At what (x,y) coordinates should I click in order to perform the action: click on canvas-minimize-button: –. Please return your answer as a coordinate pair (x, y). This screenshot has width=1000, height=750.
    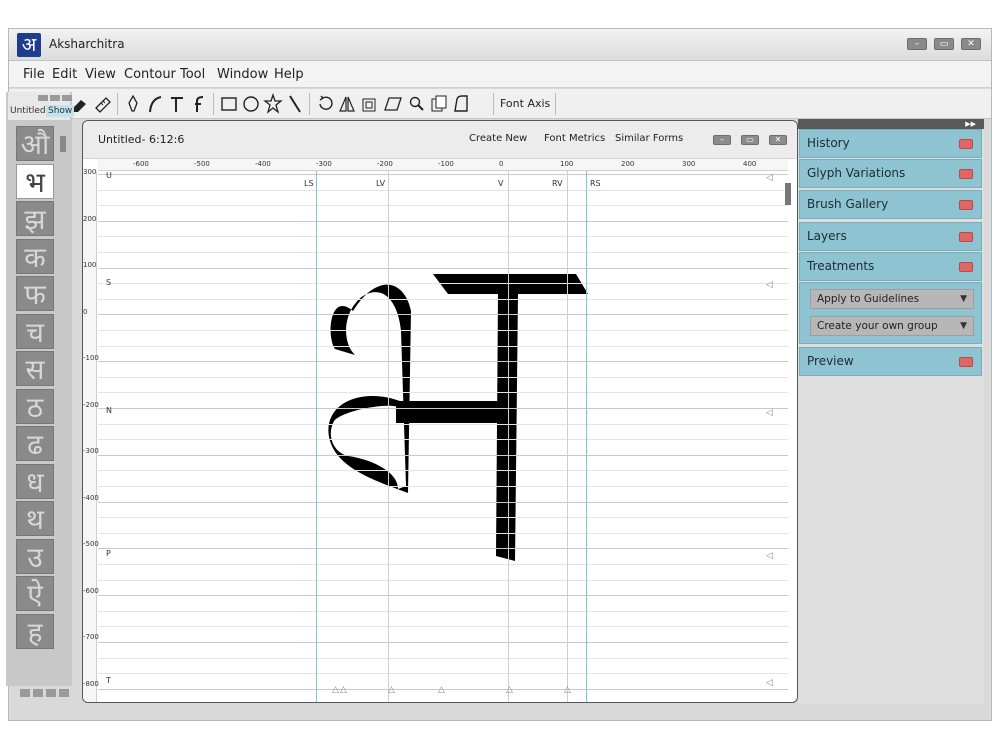
    Looking at the image, I should click on (722, 140).